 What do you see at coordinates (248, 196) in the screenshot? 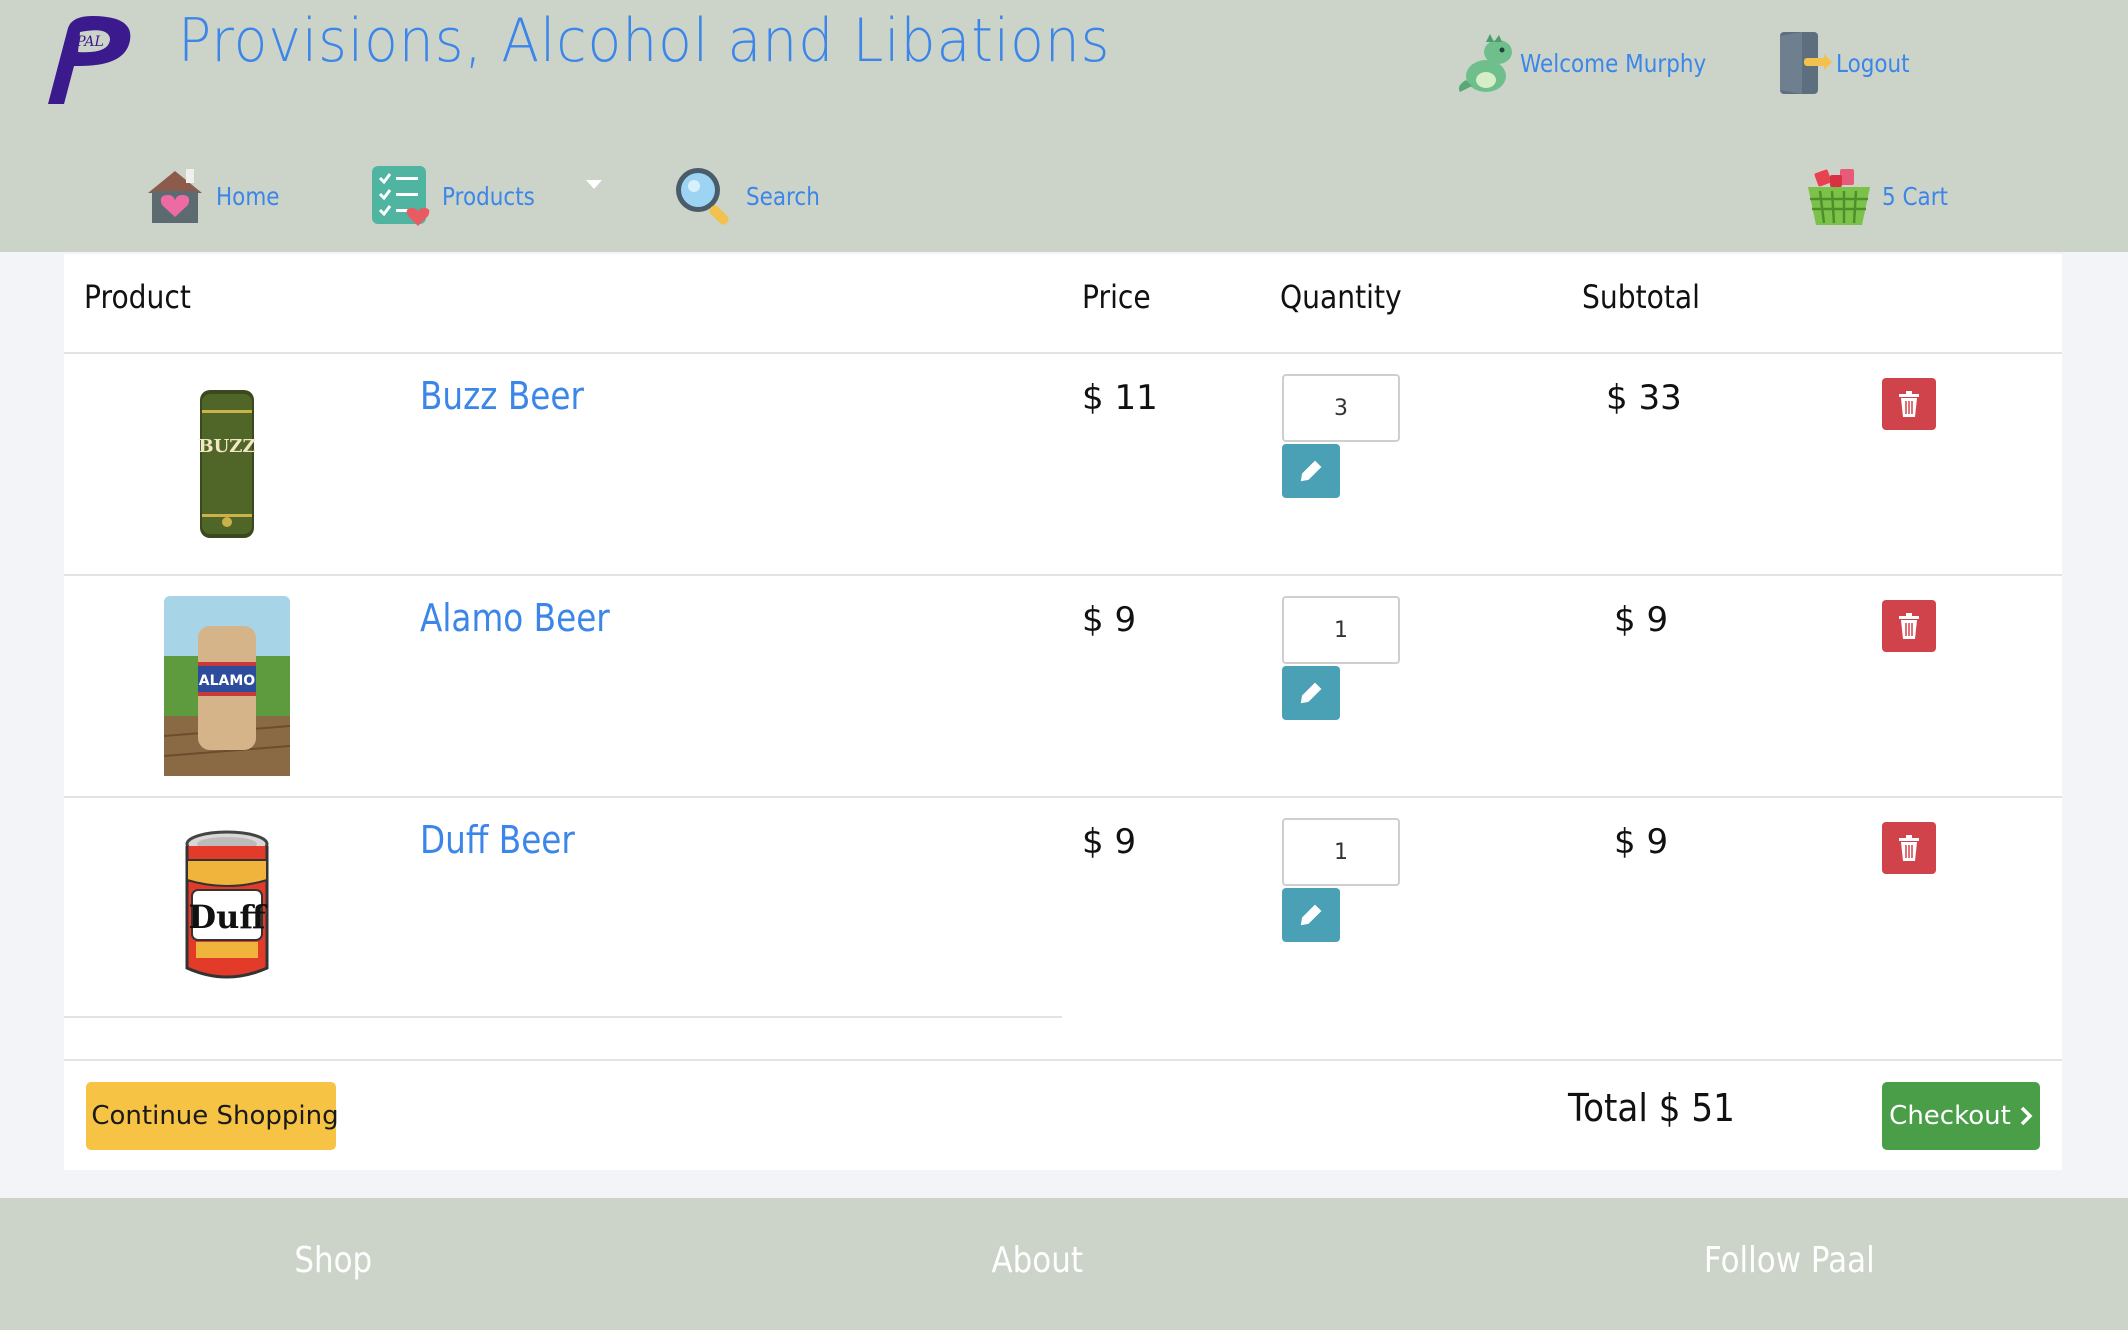
I see `nav-home-label: Home` at bounding box center [248, 196].